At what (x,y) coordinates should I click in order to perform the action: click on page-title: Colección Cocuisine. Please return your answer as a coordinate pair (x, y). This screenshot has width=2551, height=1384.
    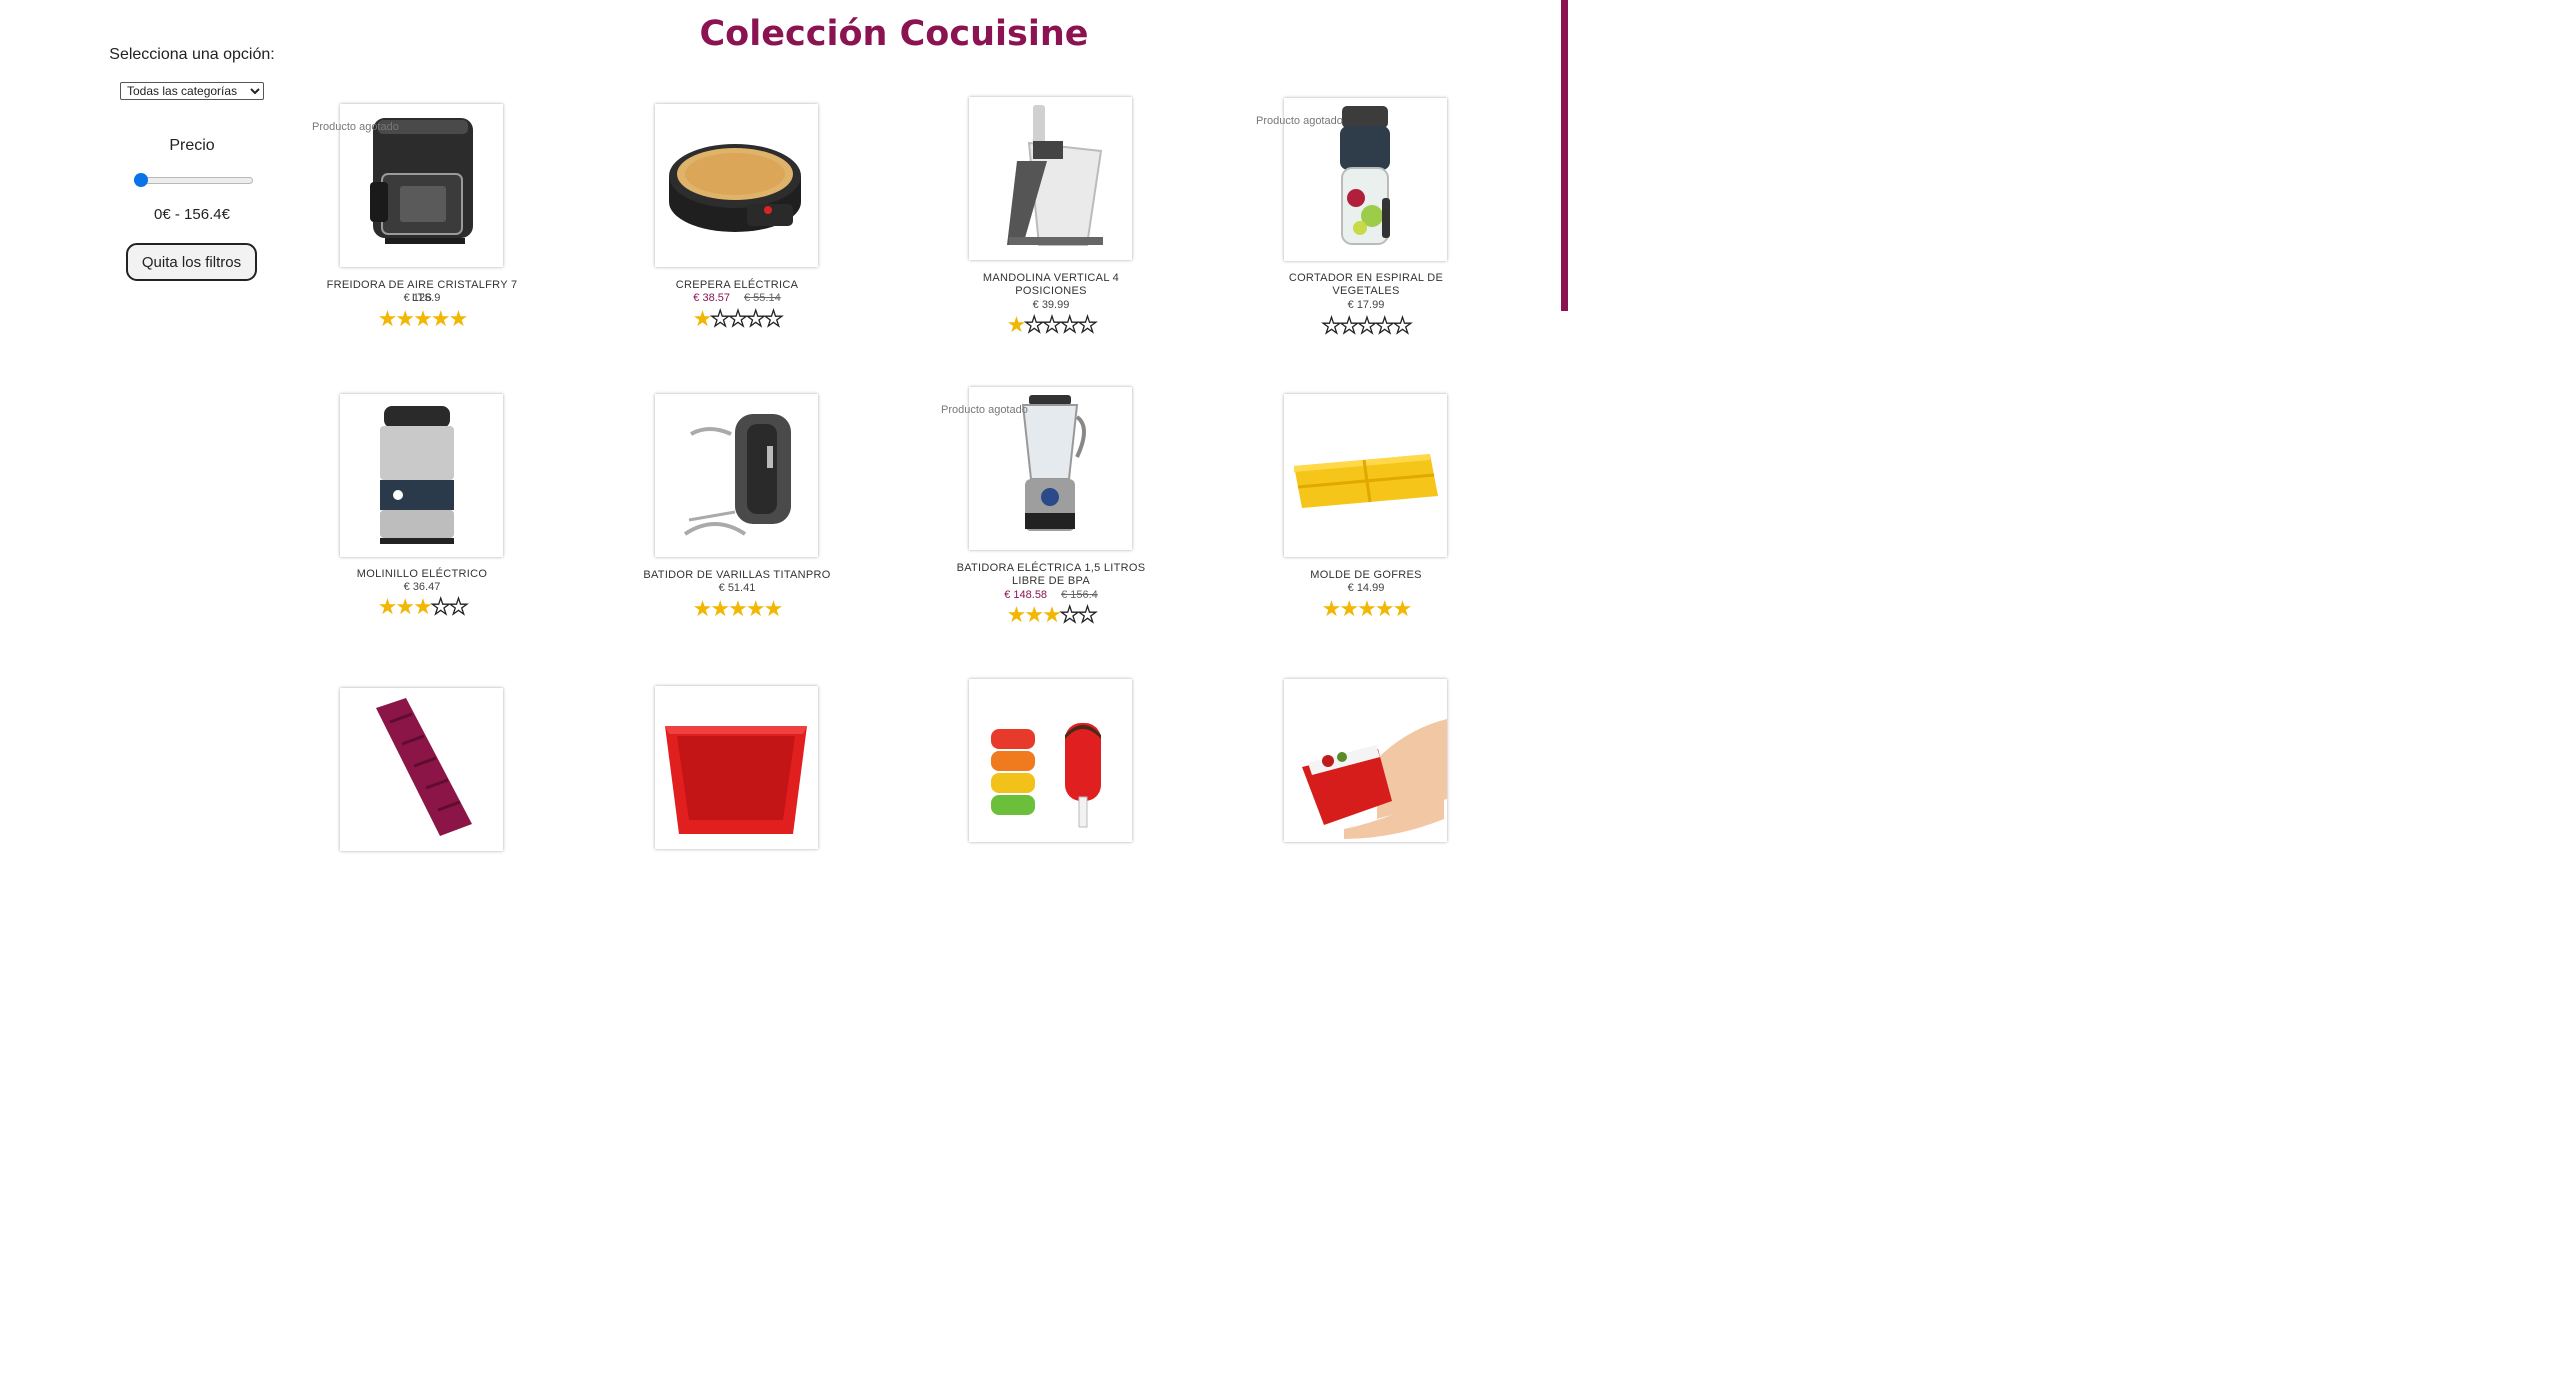
    Looking at the image, I should click on (894, 34).